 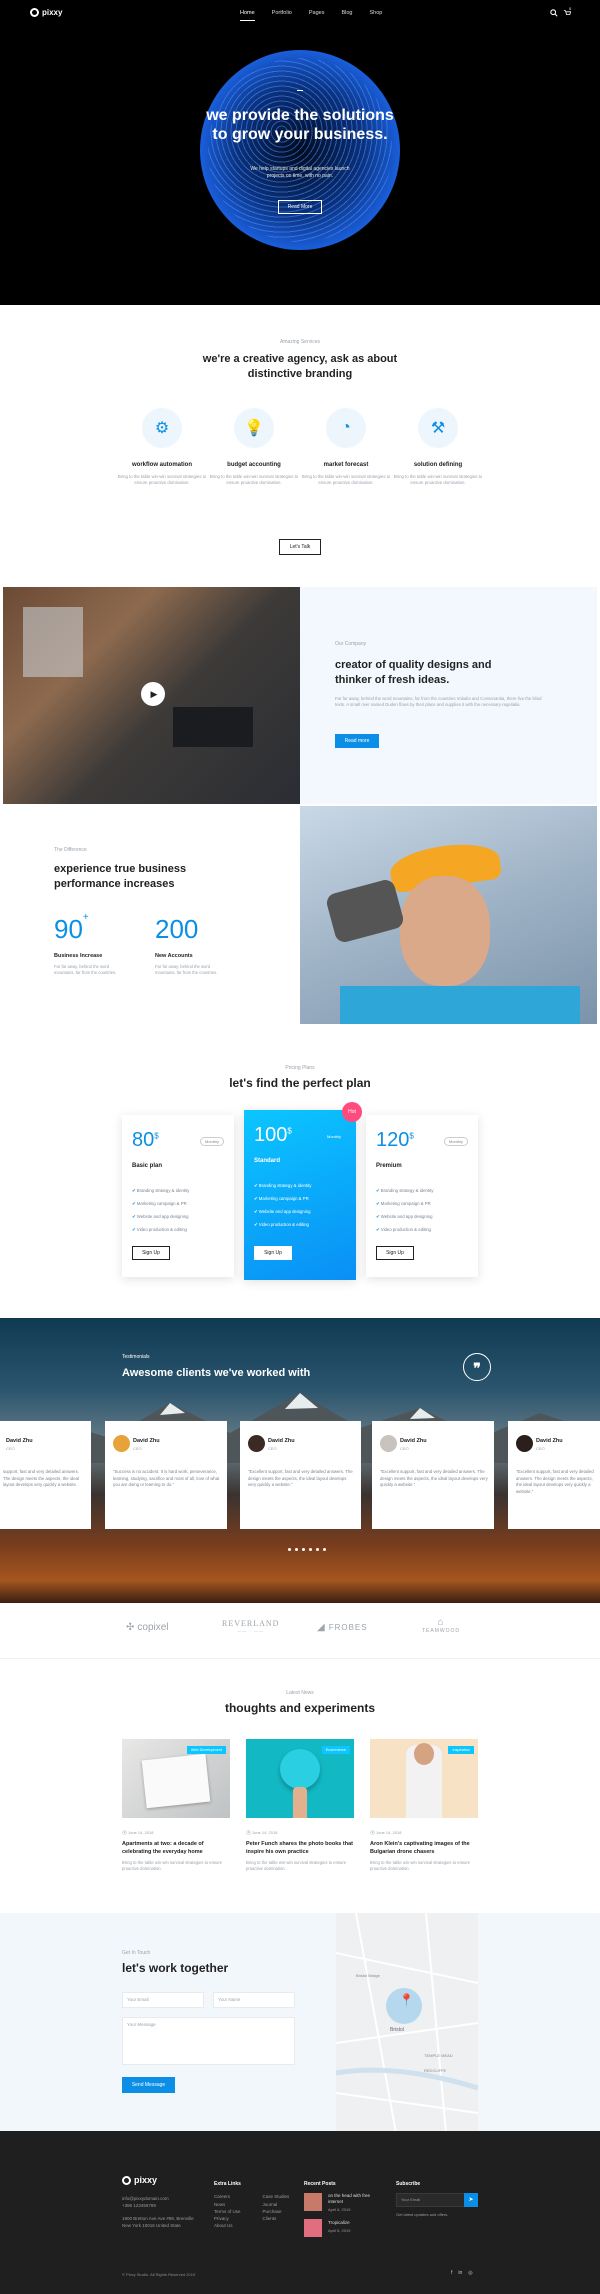 I want to click on company-title-line-2: thinker of fresh ideas., so click(x=392, y=680).